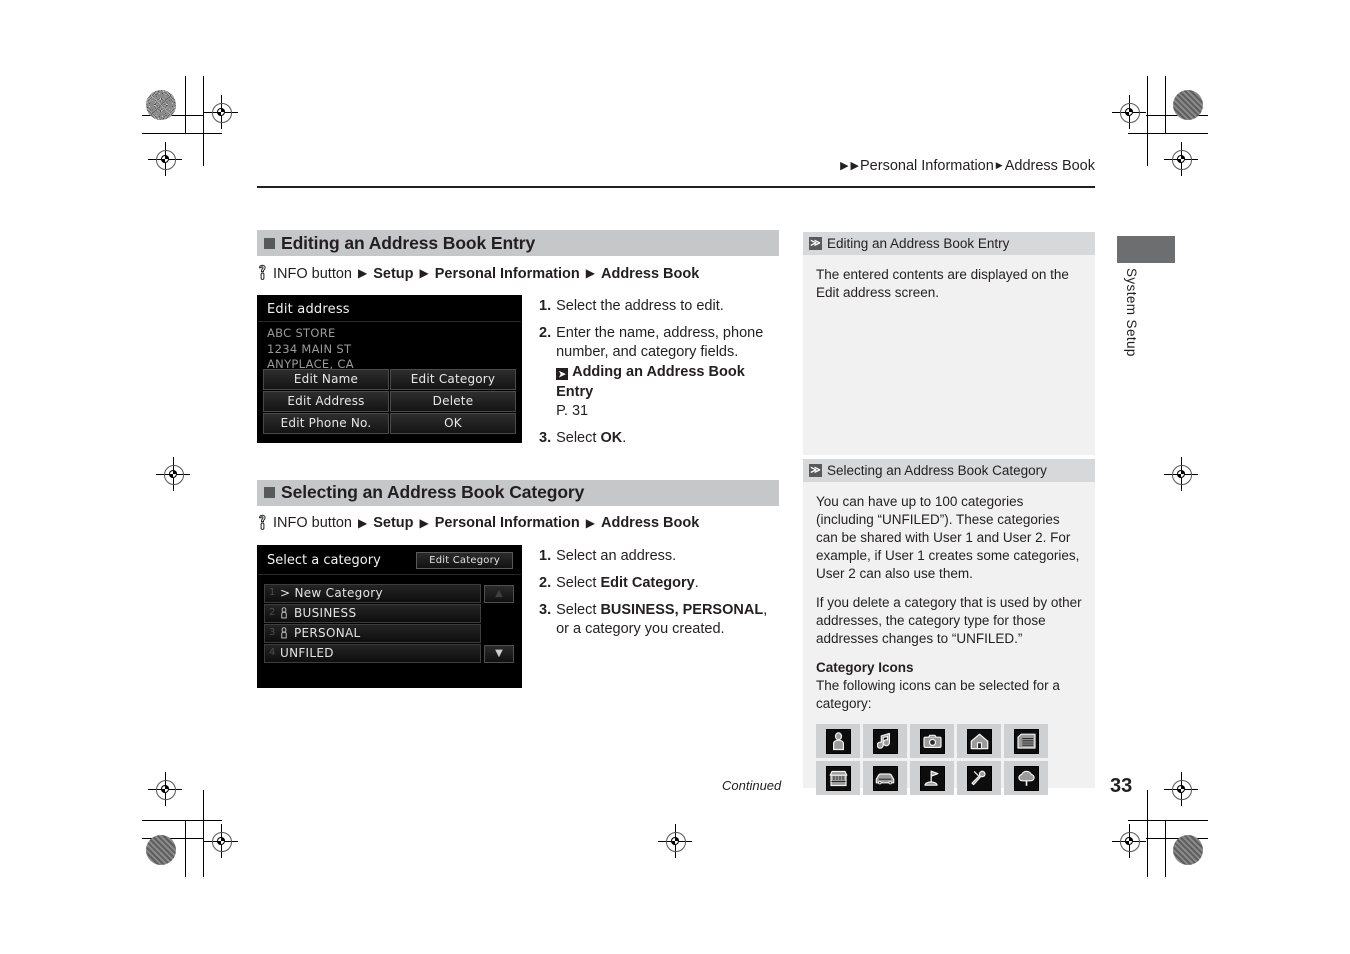 This screenshot has height=954, width=1350. I want to click on scroll-down-button: ▼, so click(499, 653).